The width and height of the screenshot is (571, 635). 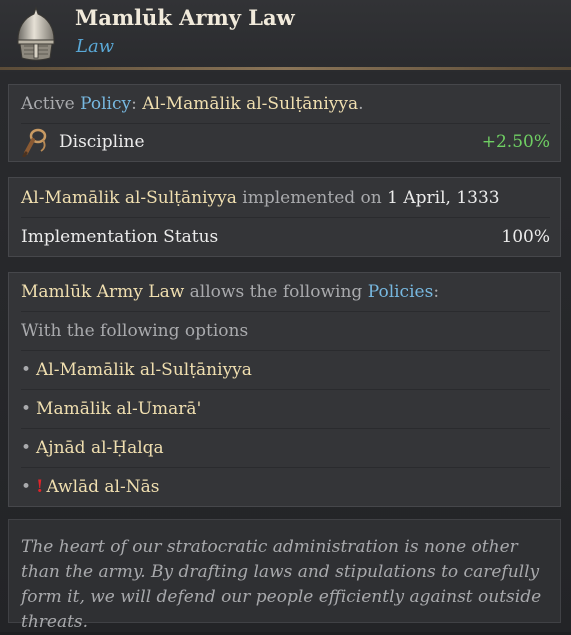 What do you see at coordinates (401, 292) in the screenshot?
I see `policies-link: Policies` at bounding box center [401, 292].